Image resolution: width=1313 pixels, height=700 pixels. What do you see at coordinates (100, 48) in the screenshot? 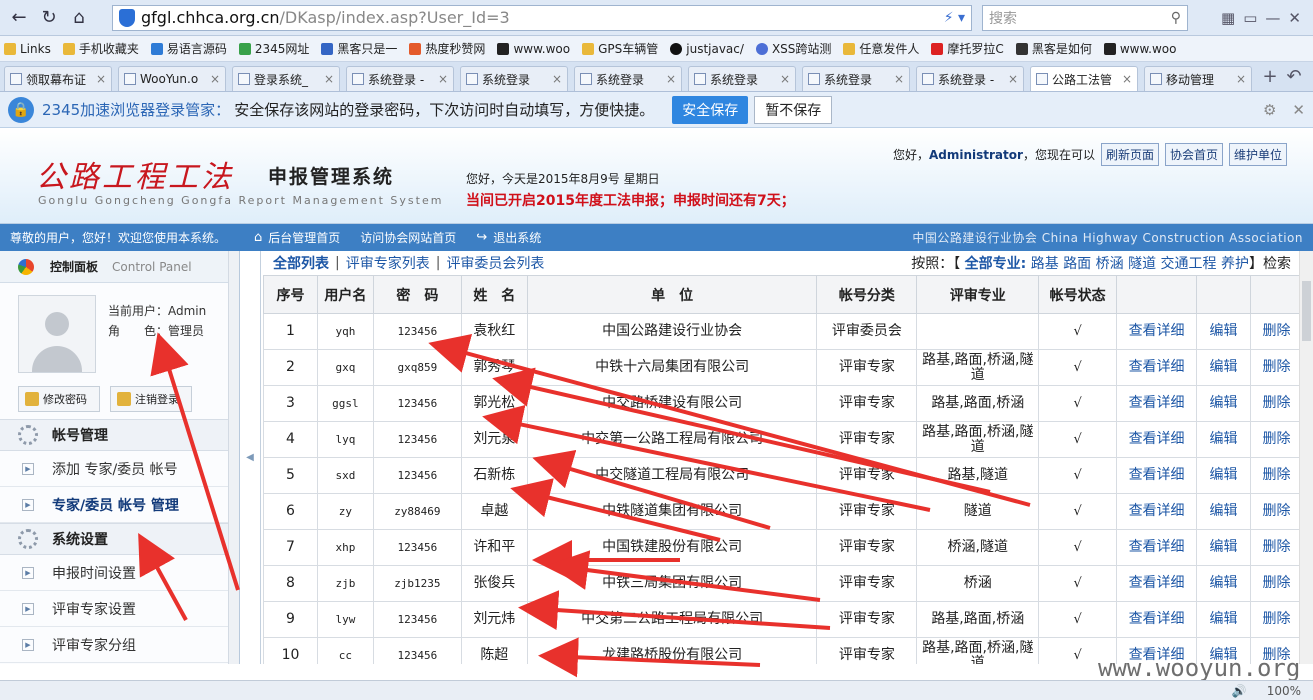
I see `bookmark-item: 手机收藏夹` at bounding box center [100, 48].